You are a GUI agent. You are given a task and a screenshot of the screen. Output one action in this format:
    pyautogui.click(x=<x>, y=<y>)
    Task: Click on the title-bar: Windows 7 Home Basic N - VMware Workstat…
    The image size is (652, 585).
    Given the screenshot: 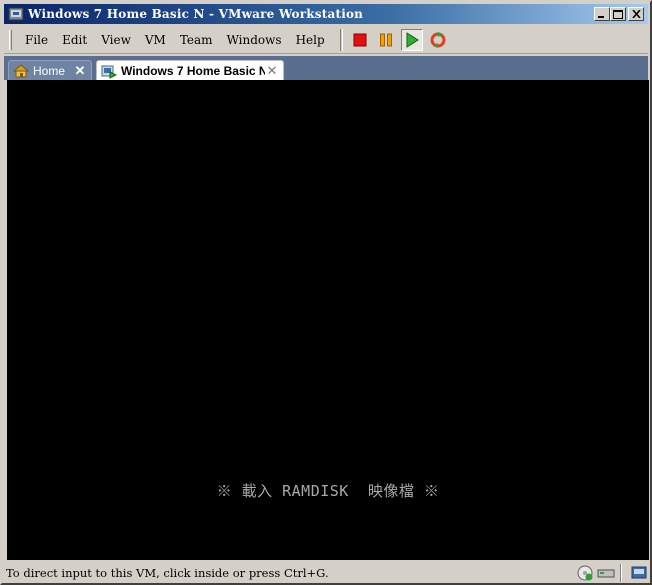 What is the action you would take?
    pyautogui.click(x=326, y=14)
    